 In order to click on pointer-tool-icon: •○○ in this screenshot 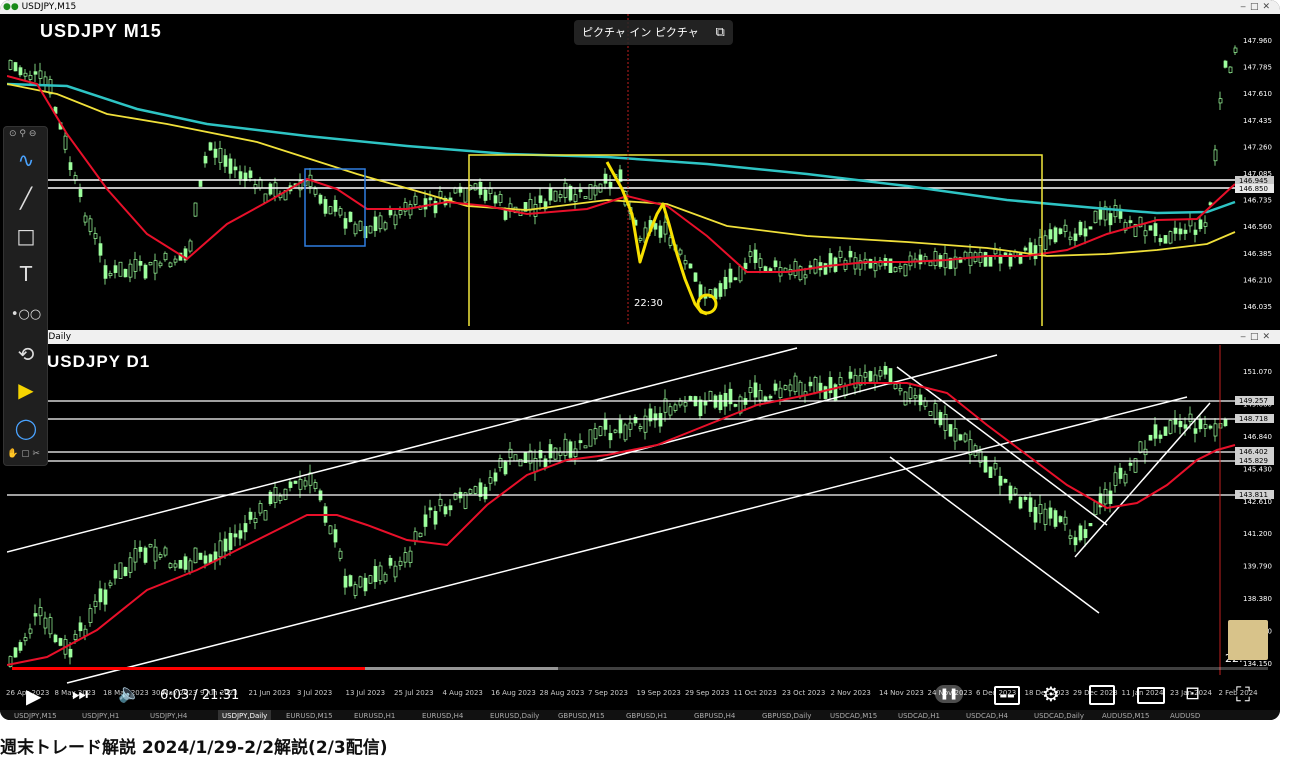, I will do `click(26, 314)`.